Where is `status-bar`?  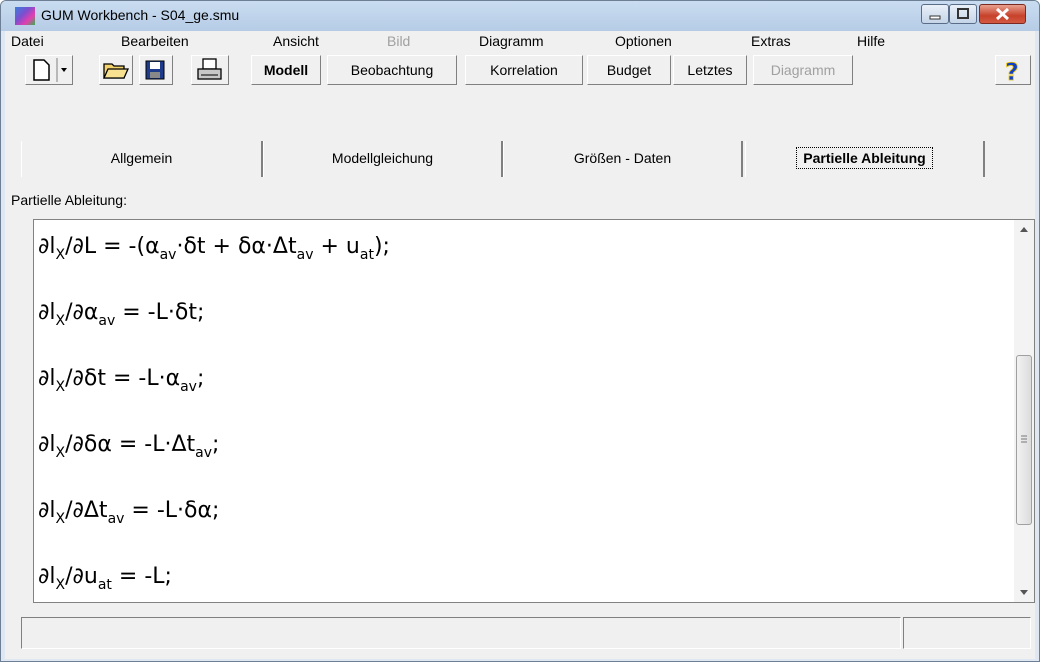
status-bar is located at coordinates (520, 631).